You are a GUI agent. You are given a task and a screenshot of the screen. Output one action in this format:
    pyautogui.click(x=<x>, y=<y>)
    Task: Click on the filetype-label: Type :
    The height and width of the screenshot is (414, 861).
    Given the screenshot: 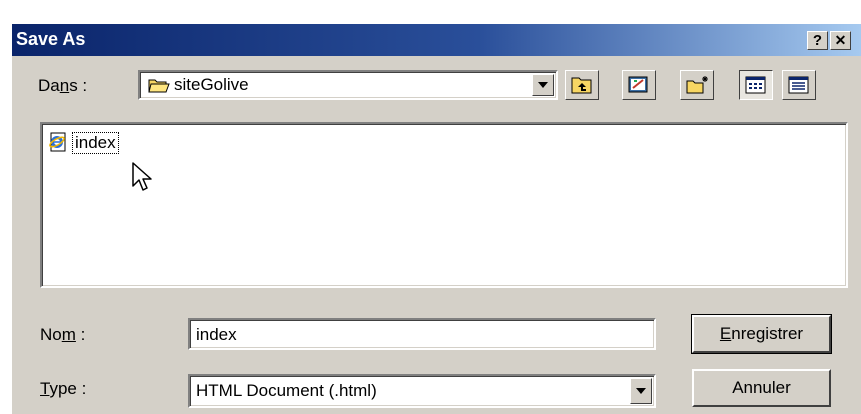 What is the action you would take?
    pyautogui.click(x=63, y=388)
    